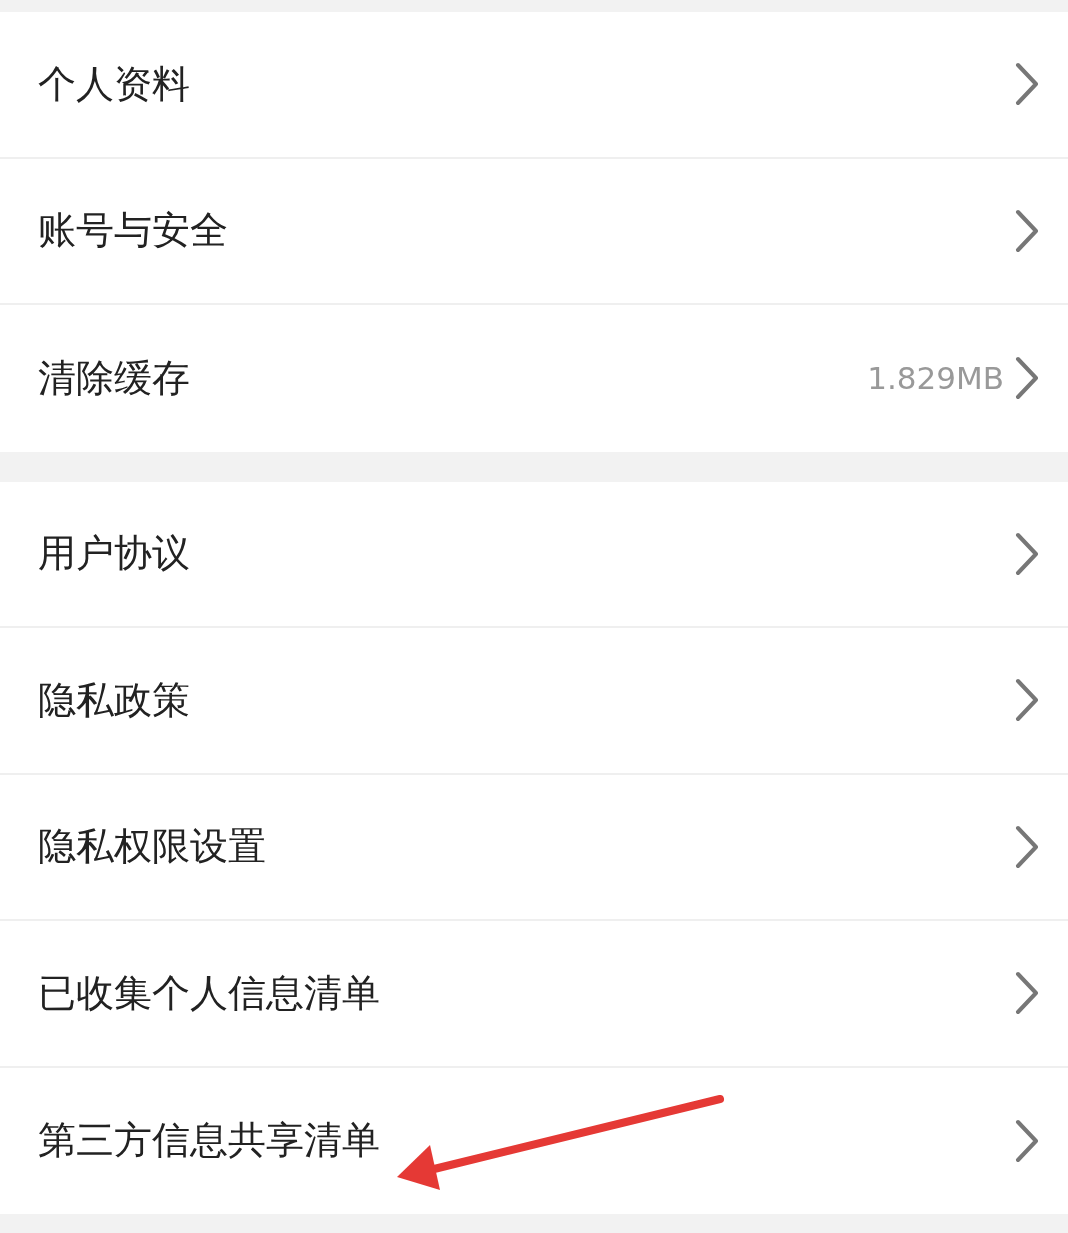  Describe the element at coordinates (133, 231) in the screenshot. I see `row-label: 账号与安全` at that location.